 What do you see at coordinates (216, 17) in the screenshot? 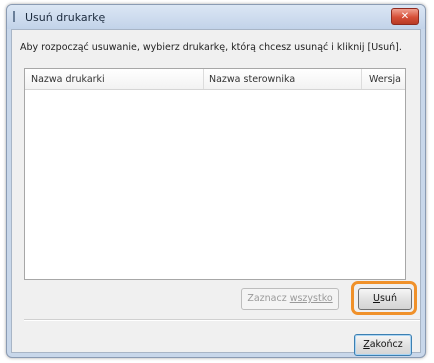
I see `title-bar: Usuń drukarkę ✕` at bounding box center [216, 17].